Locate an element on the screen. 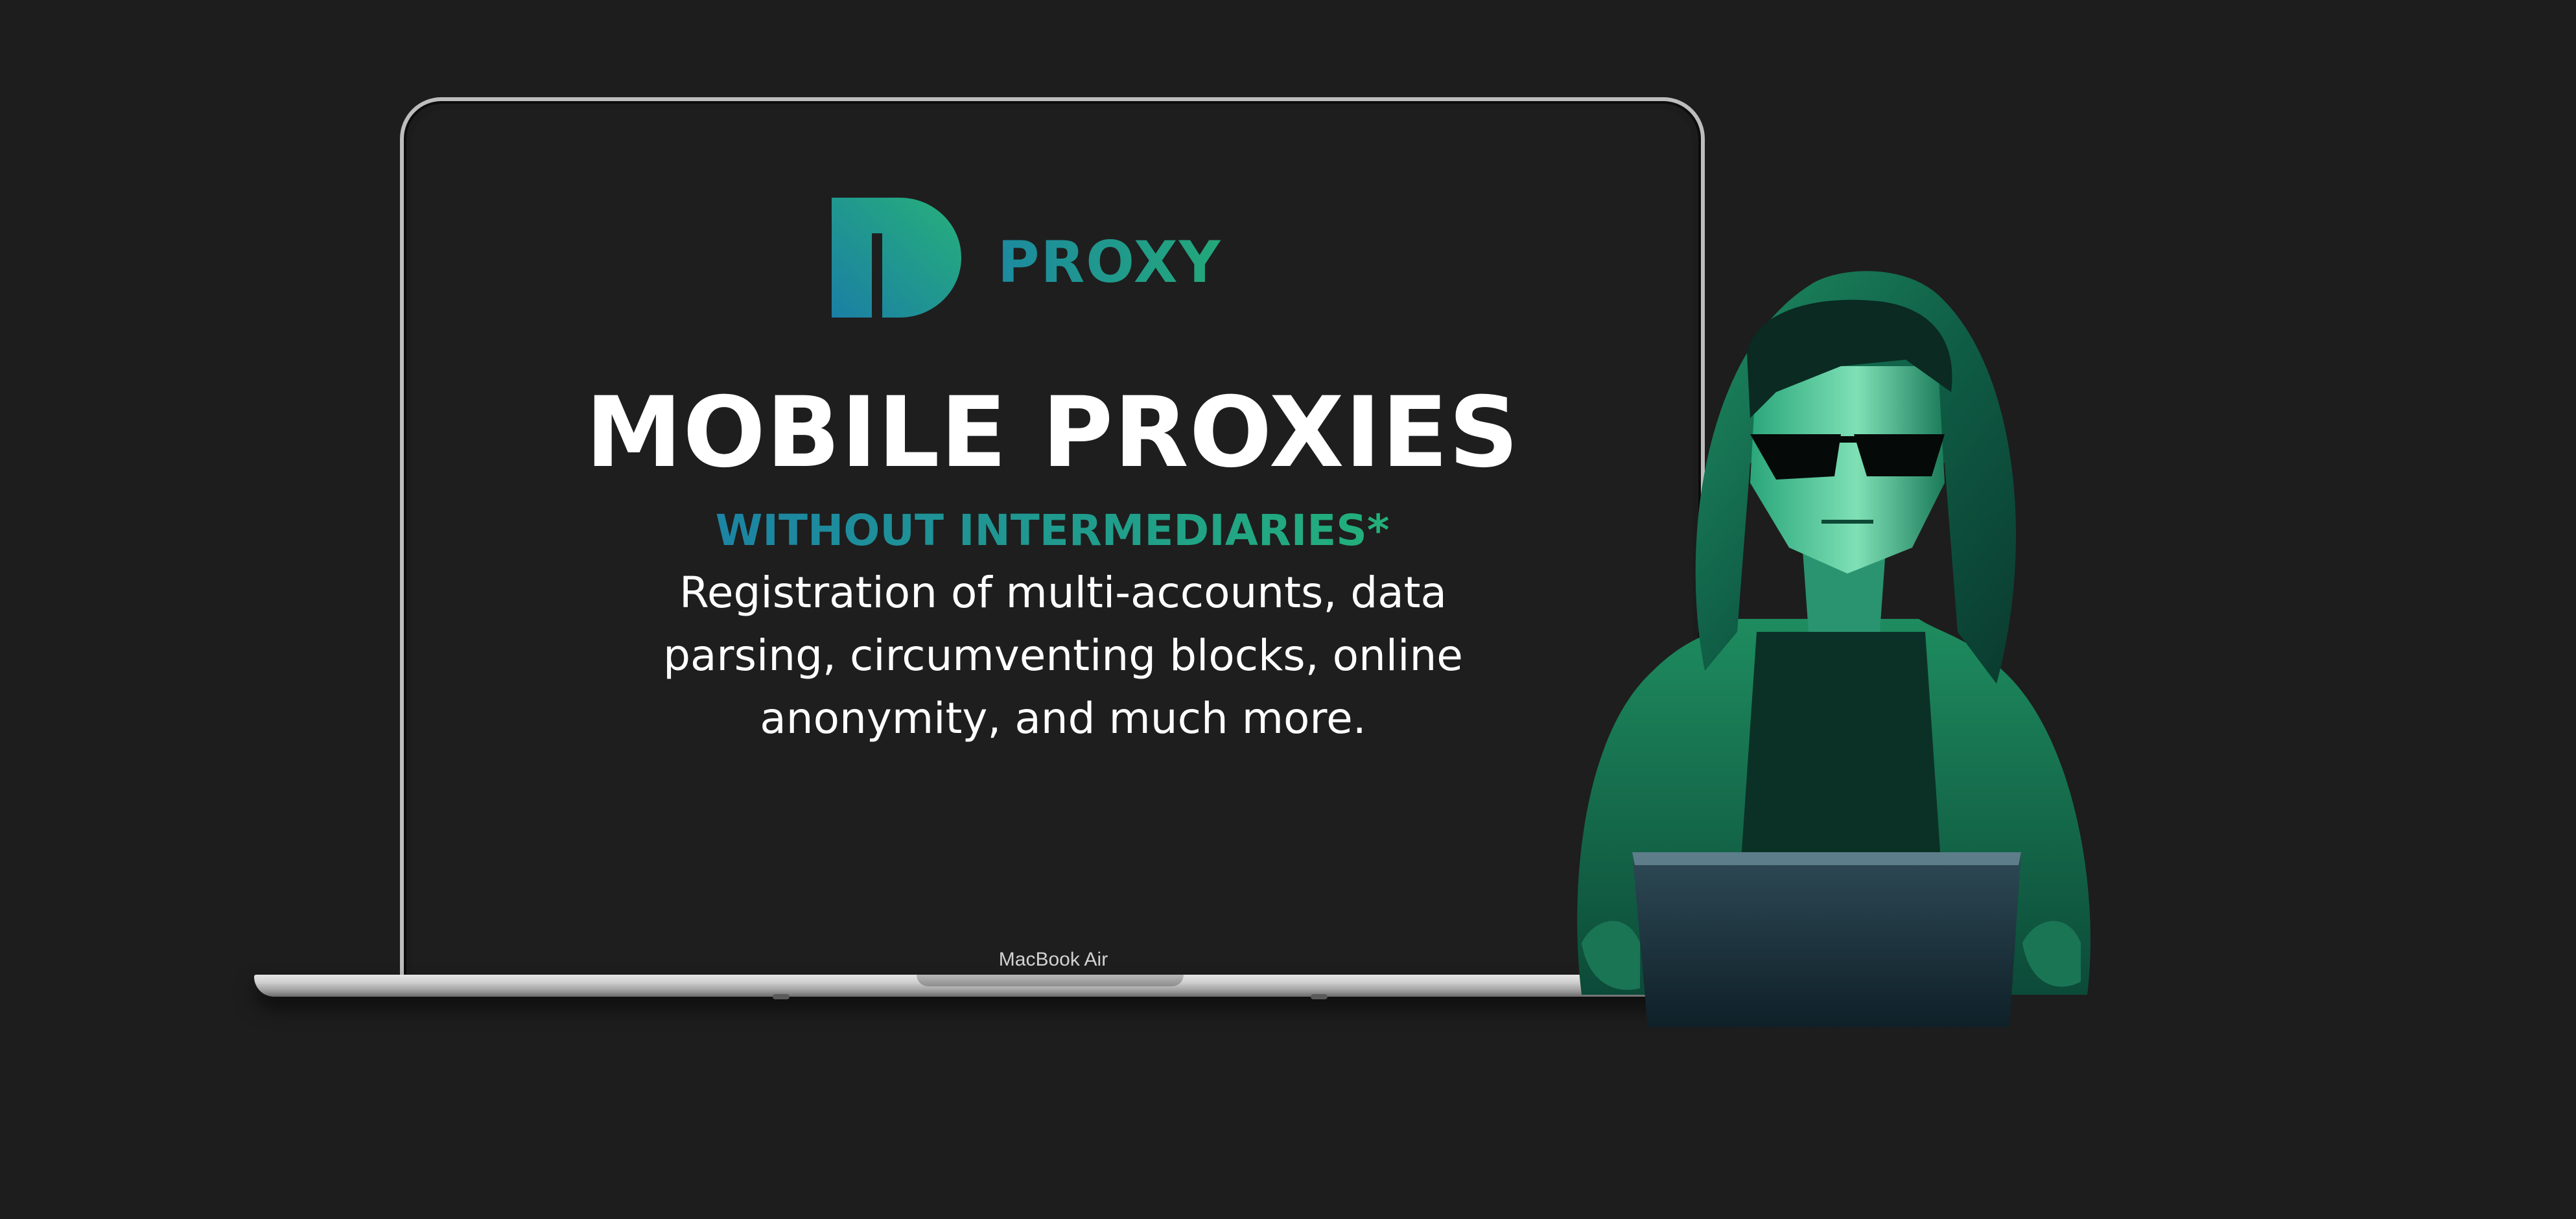 The height and width of the screenshot is (1219, 2576). d-letter-logo-icon is located at coordinates (896, 258).